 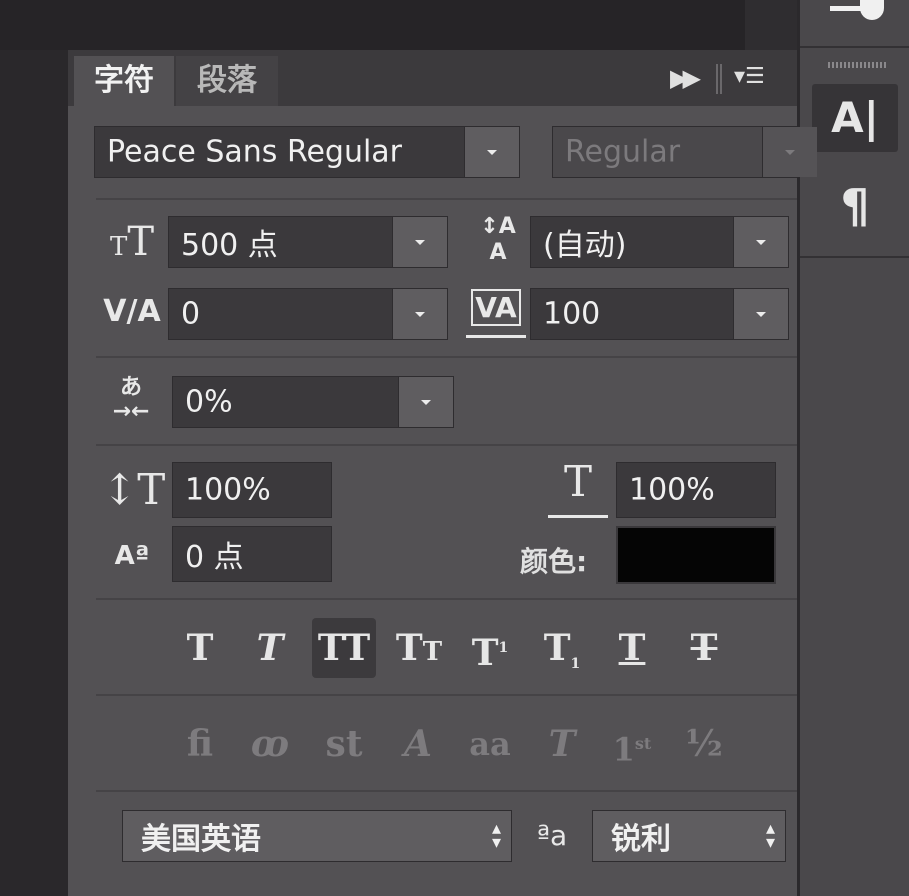 I want to click on stylistic-alternates-button: aa, so click(x=490, y=744).